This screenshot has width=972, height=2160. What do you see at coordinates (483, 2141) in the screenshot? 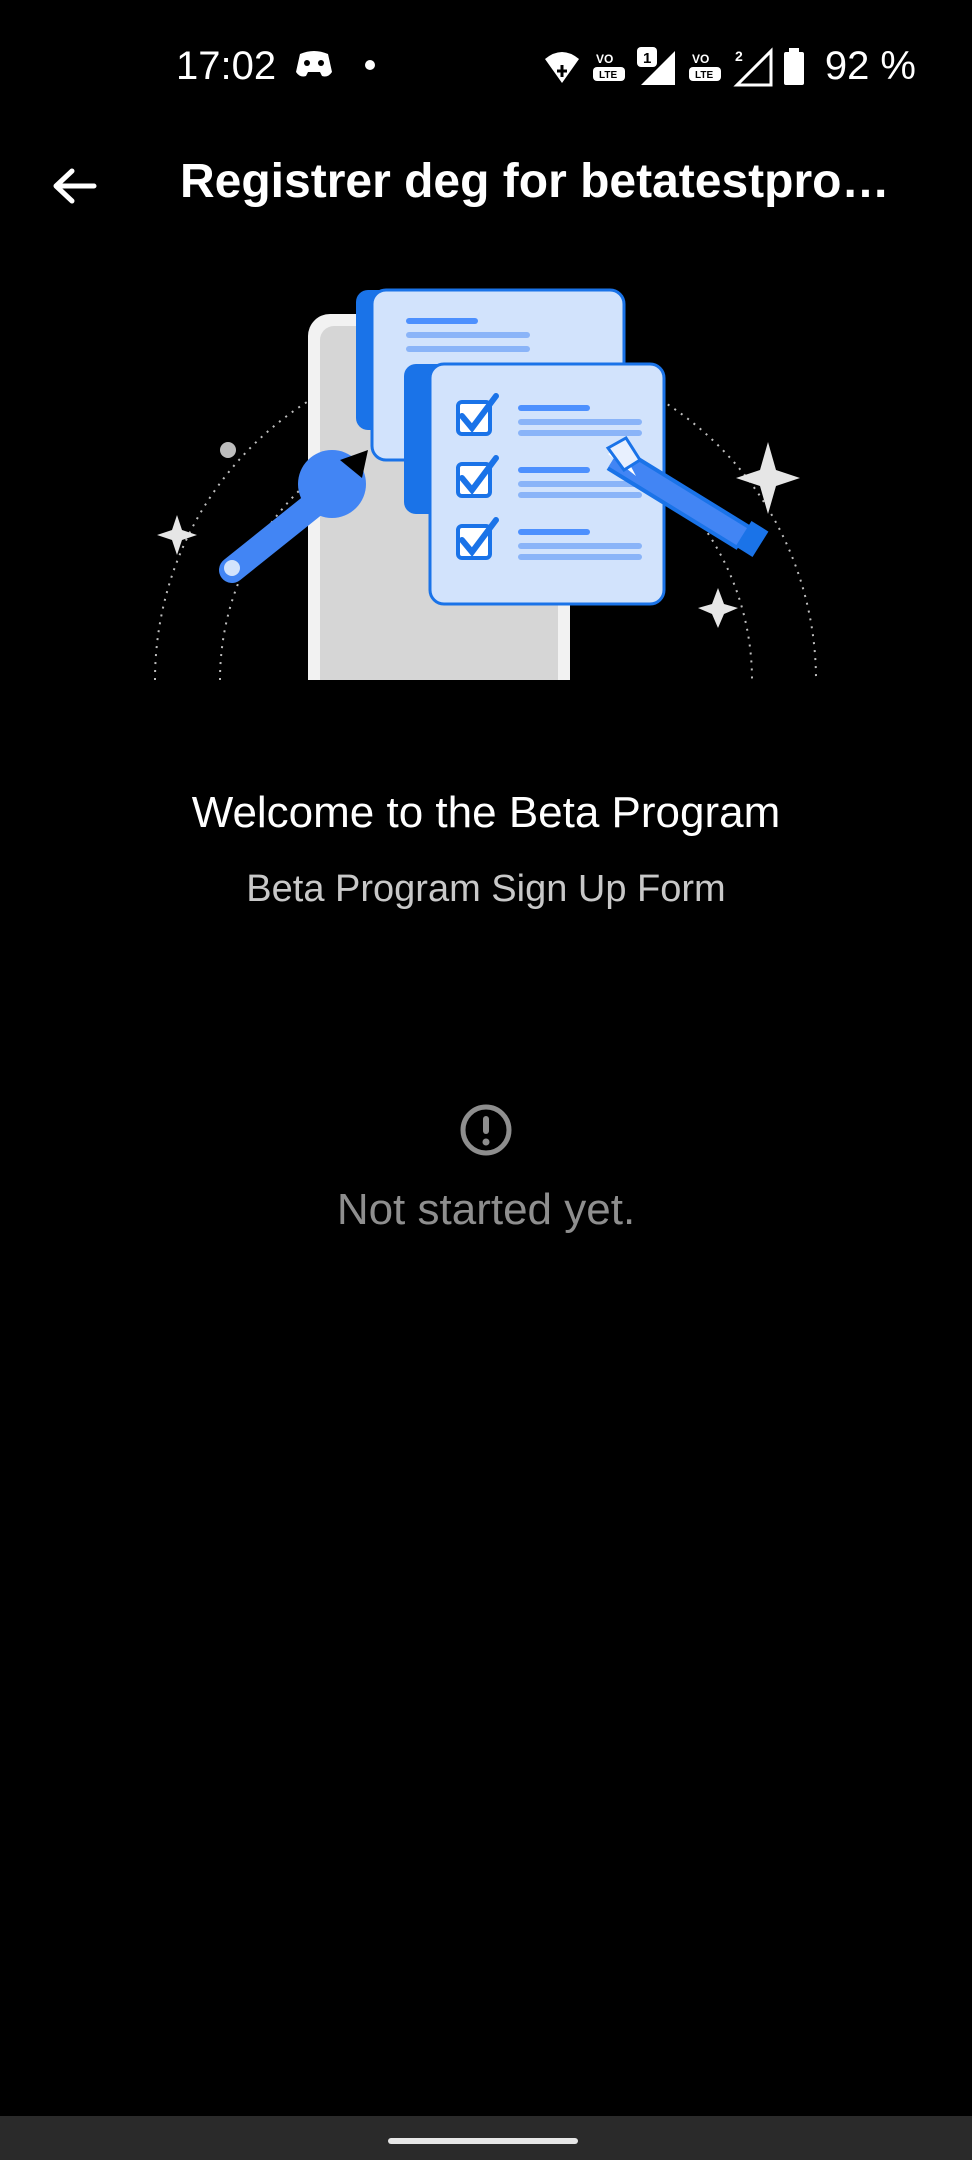
I see `home-gesture-handle` at bounding box center [483, 2141].